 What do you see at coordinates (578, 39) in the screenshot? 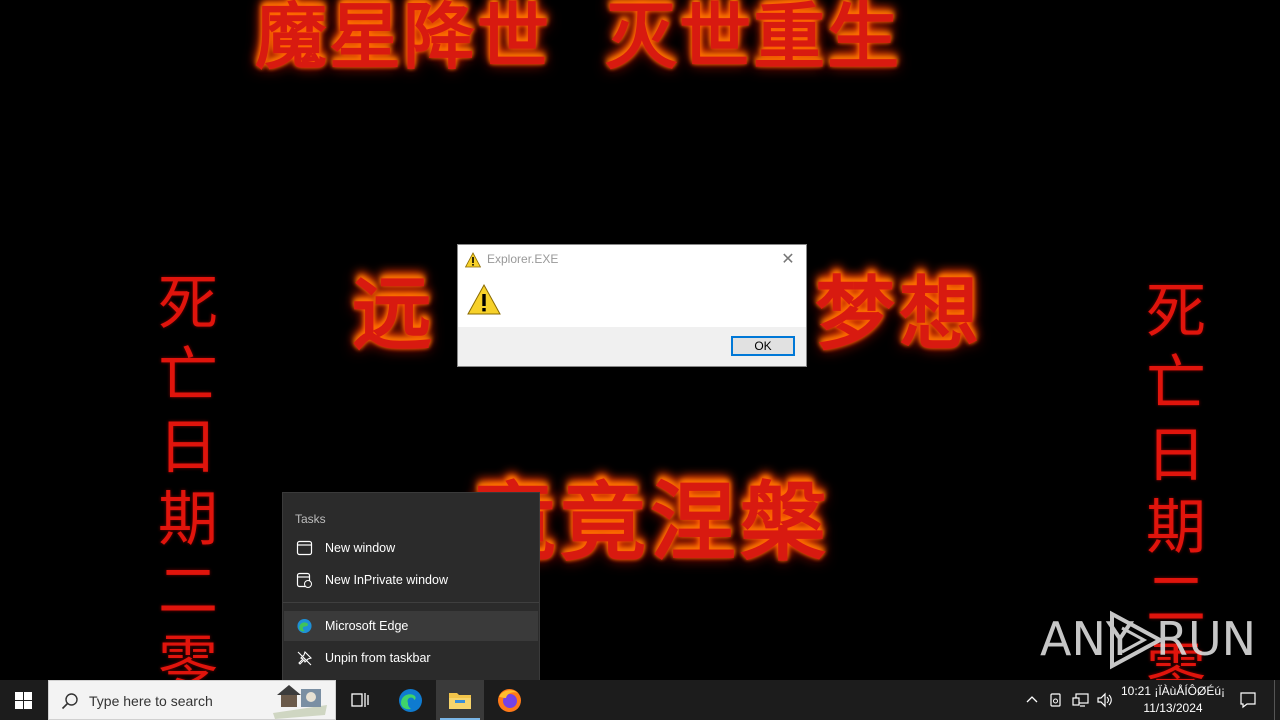
I see `wallpaper-top-text: 魔星降世 灭世重生` at bounding box center [578, 39].